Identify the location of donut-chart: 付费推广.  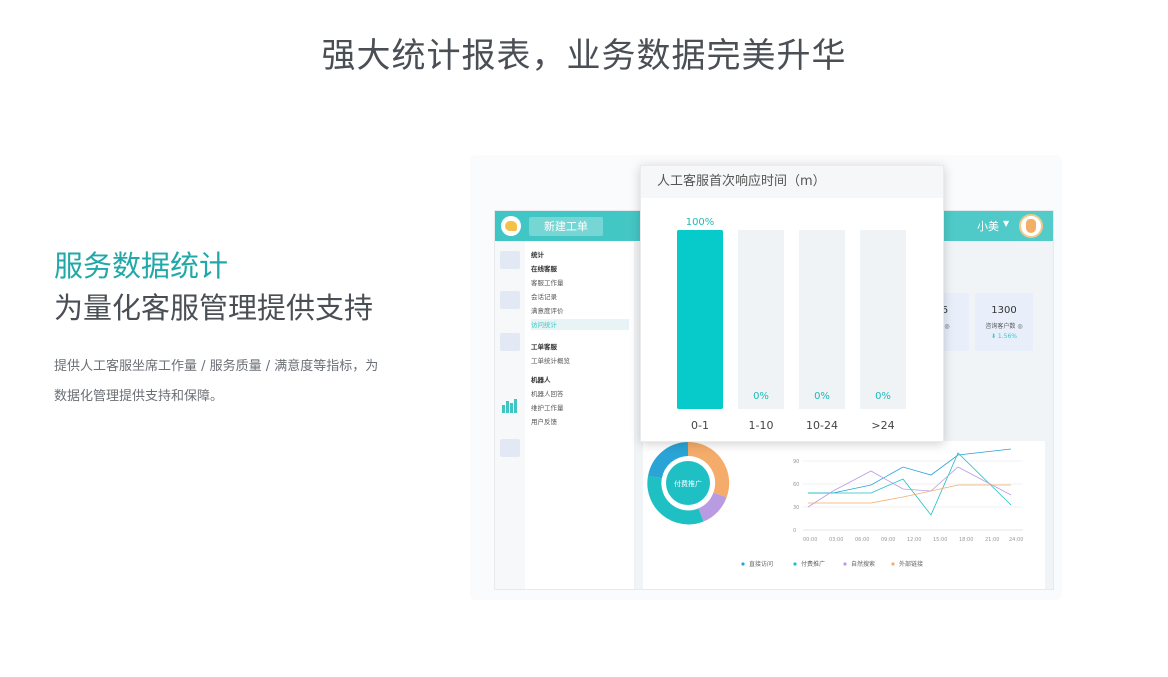
(688, 483).